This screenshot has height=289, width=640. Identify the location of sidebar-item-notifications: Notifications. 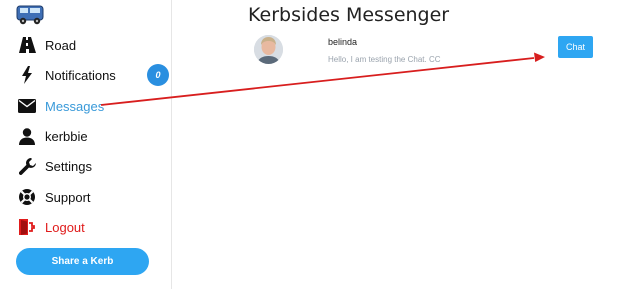
(93, 75).